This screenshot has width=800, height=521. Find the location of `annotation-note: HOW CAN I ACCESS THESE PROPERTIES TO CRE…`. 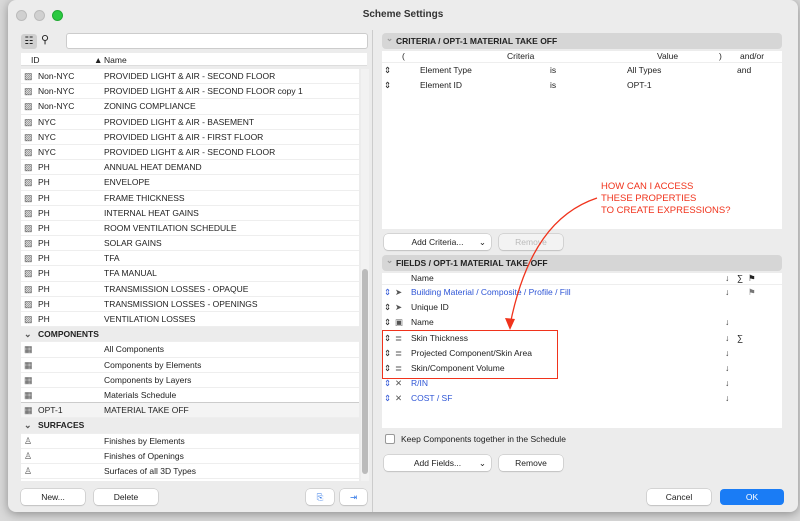

annotation-note: HOW CAN I ACCESS THESE PROPERTIES TO CRE… is located at coordinates (666, 199).